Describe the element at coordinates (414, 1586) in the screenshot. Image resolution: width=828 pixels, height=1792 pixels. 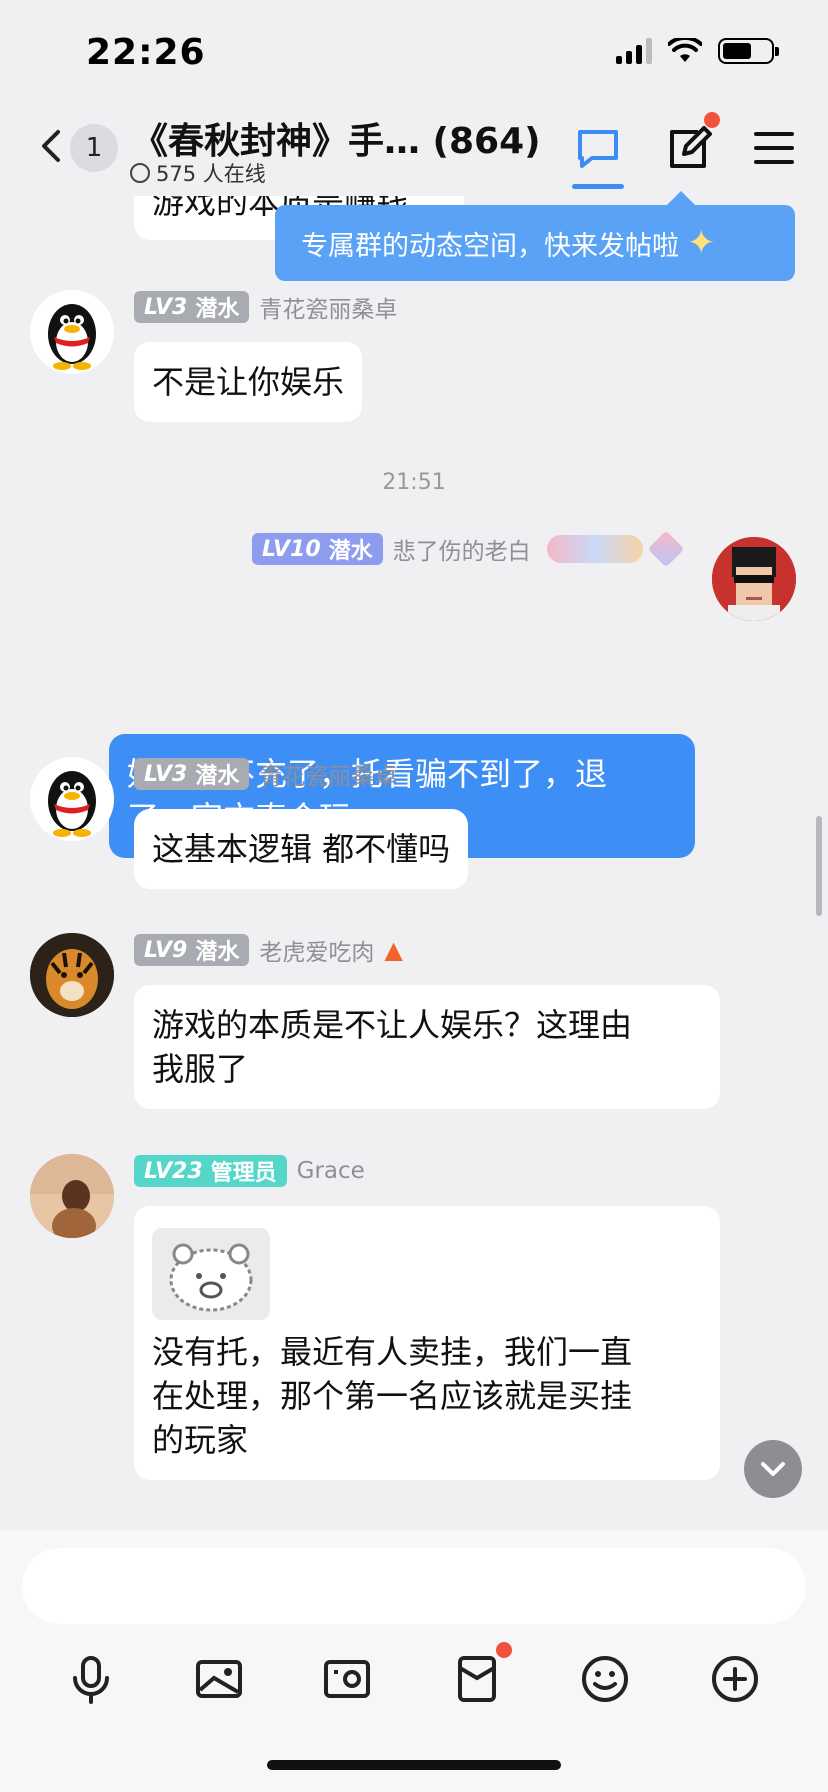
I see `message-input` at that location.